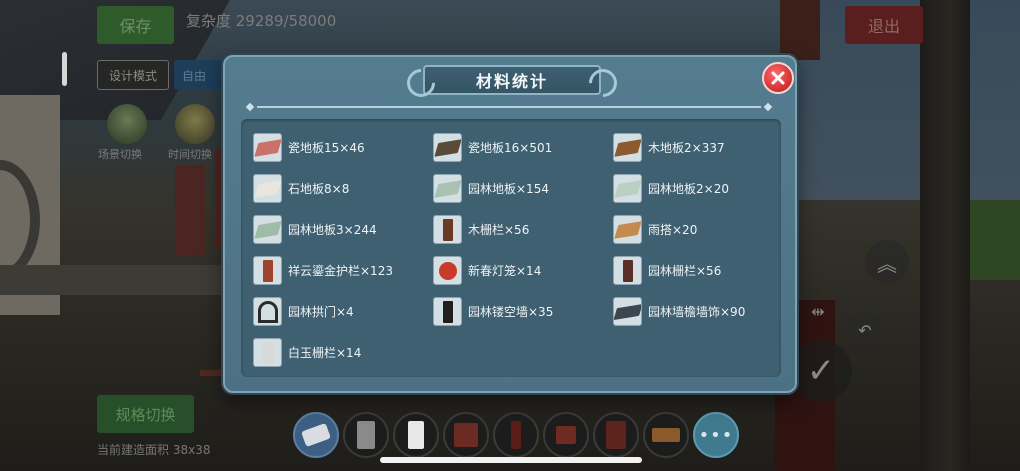  Describe the element at coordinates (154, 450) in the screenshot. I see `build-area-text: 当前建造面积 38x38` at that location.